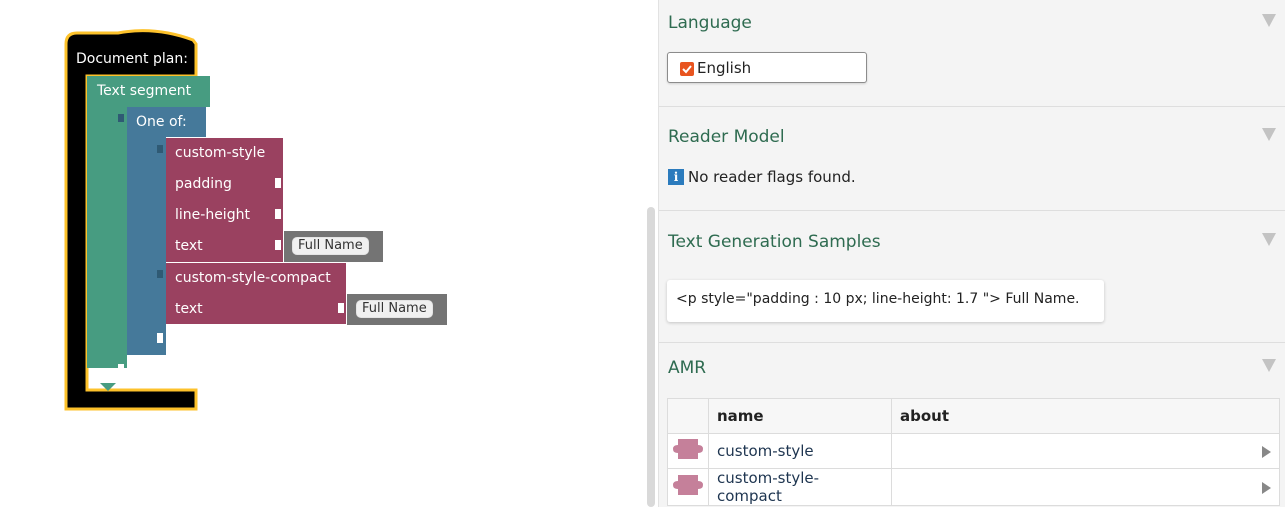 The height and width of the screenshot is (507, 1285). I want to click on custom-style-input-line-height: line-height, so click(212, 215).